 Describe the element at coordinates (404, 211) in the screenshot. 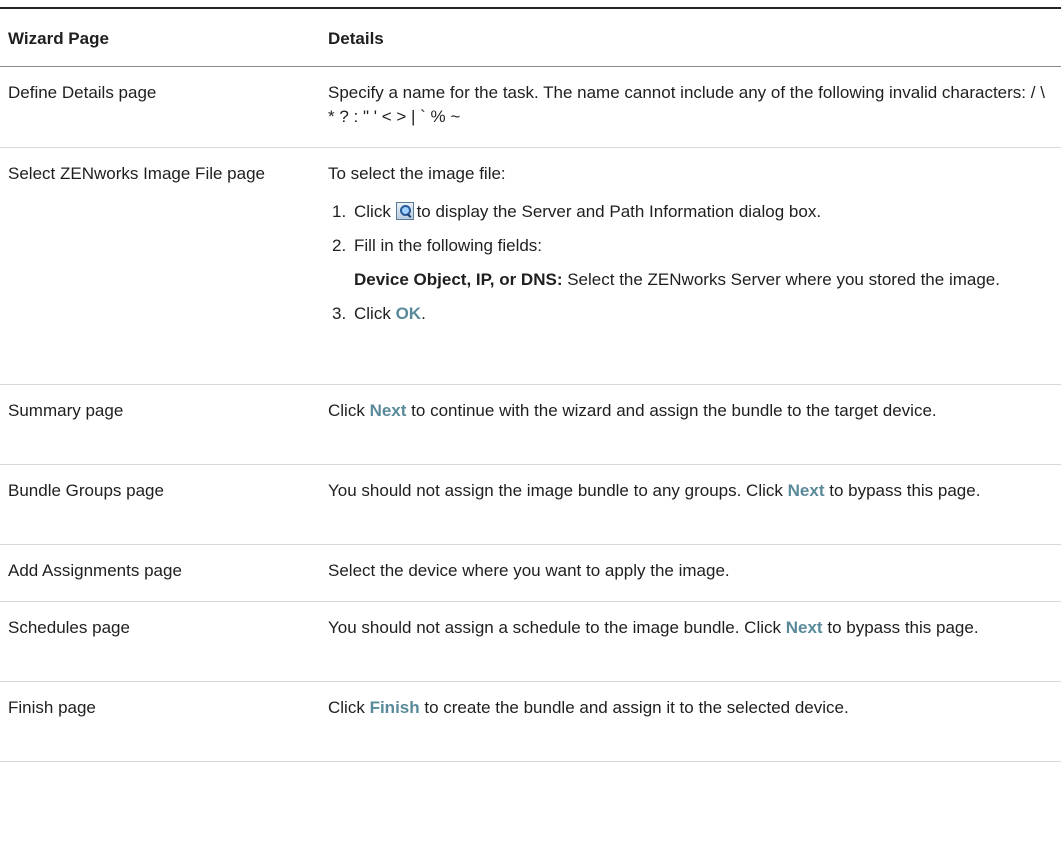

I see `search-icon` at that location.